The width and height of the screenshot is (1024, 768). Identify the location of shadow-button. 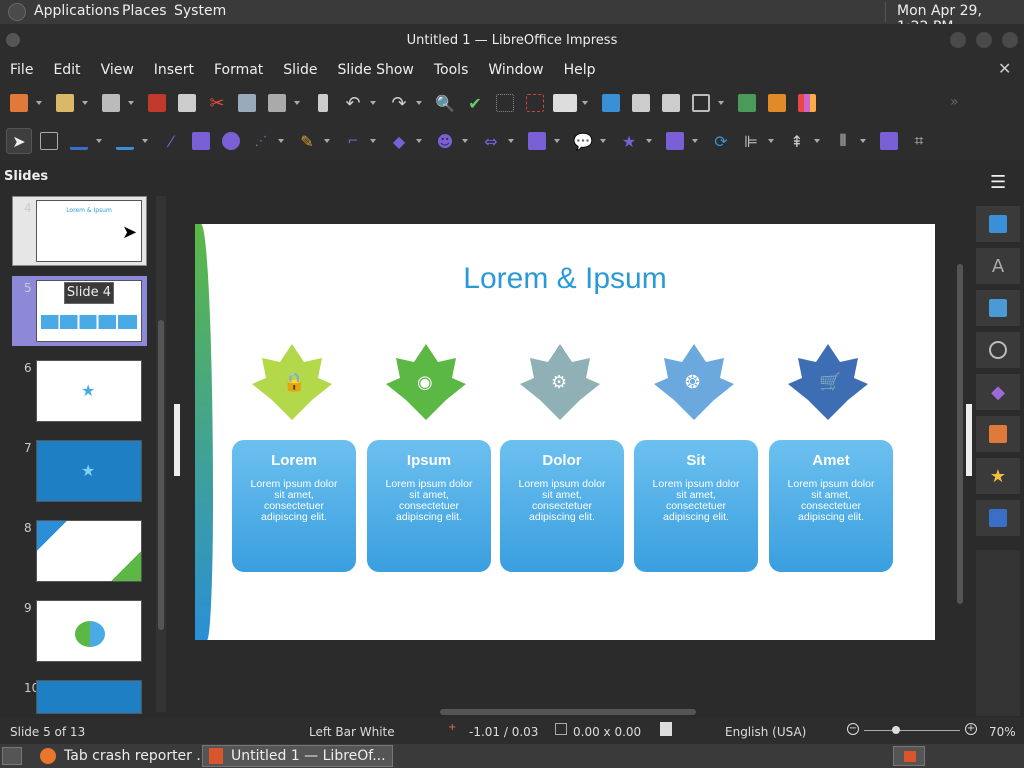
(889, 141).